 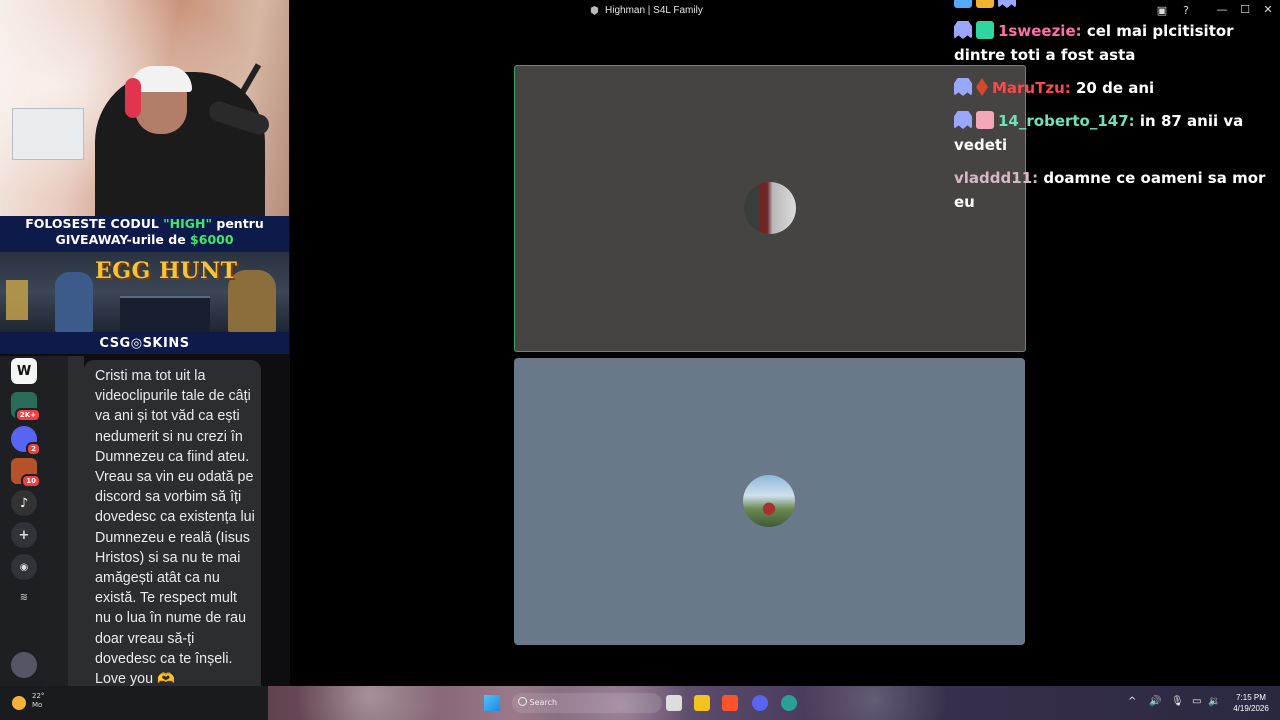 I want to click on add-server-icon: +, so click(x=24, y=535).